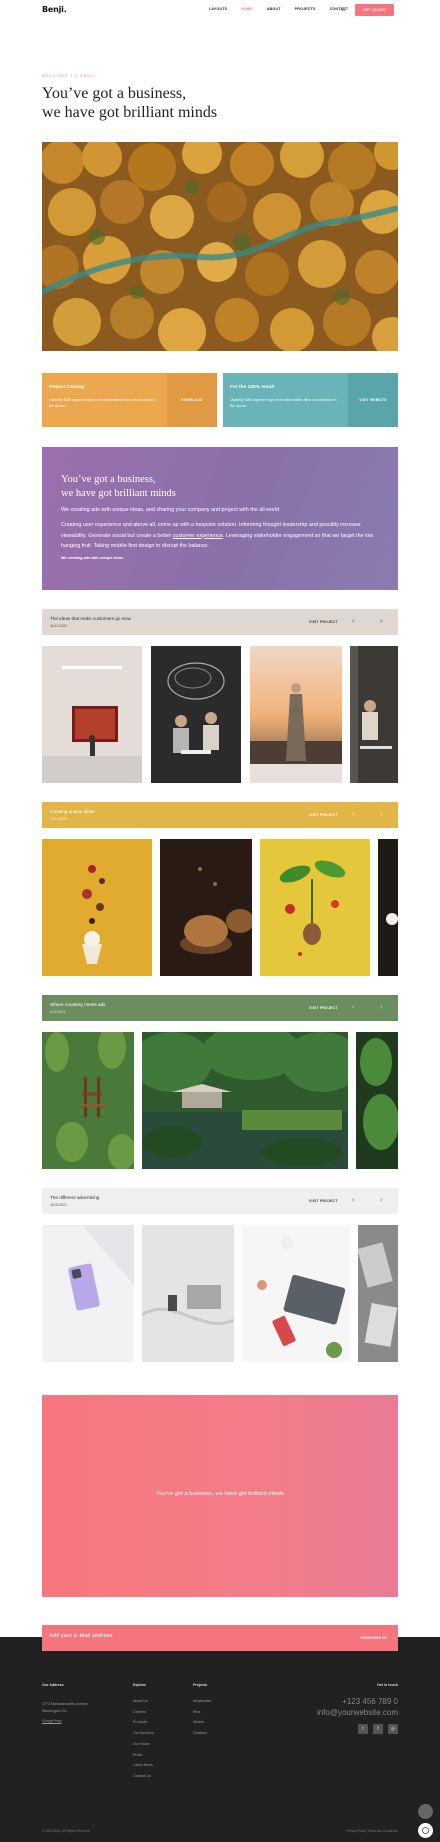  Describe the element at coordinates (387, 1685) in the screenshot. I see `contact-heading: Get in touch` at that location.